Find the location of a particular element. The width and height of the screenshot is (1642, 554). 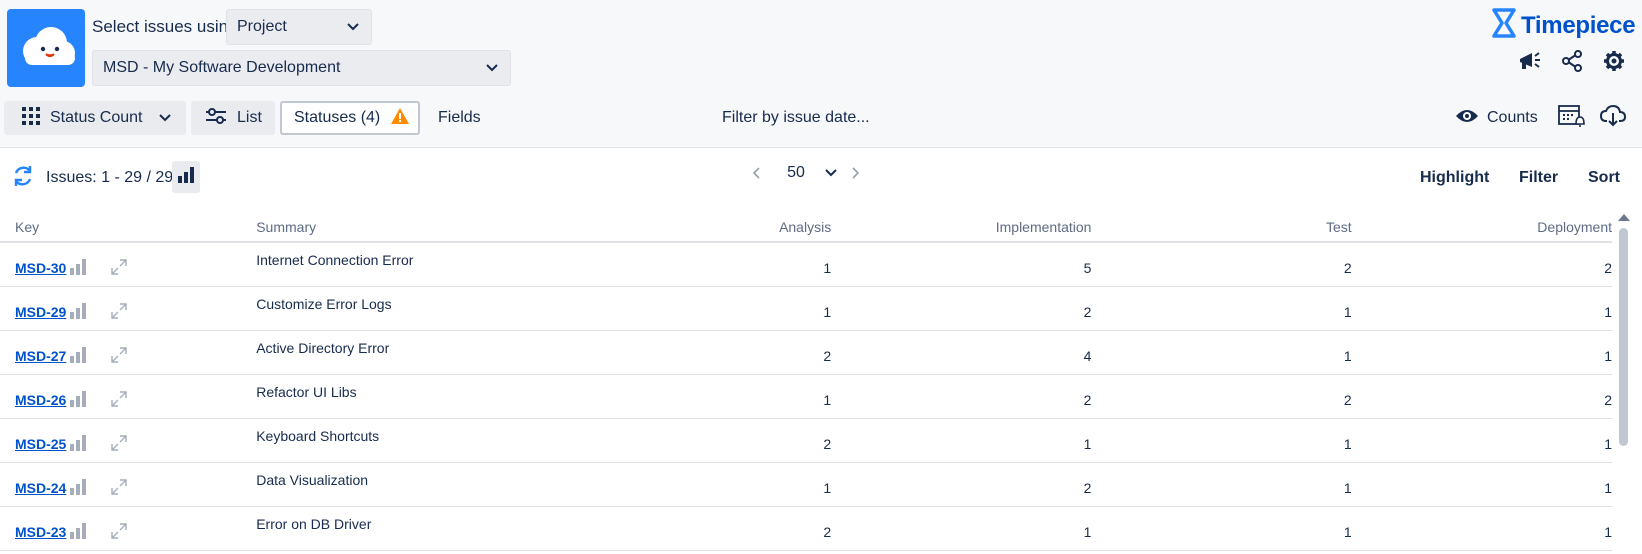

project-value-select: MSD - My Software Development is located at coordinates (301, 68).